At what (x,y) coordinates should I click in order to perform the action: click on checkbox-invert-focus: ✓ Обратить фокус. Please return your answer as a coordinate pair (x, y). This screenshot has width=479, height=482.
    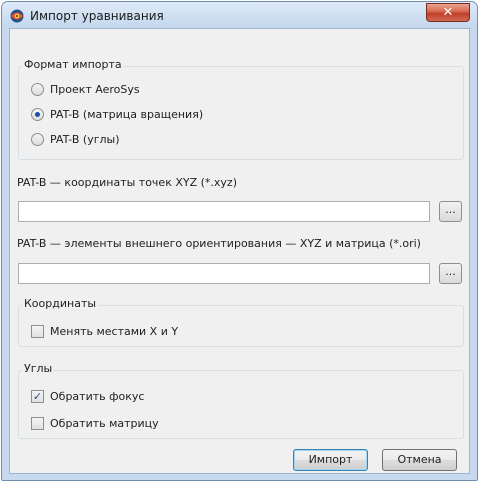
    Looking at the image, I should click on (87, 396).